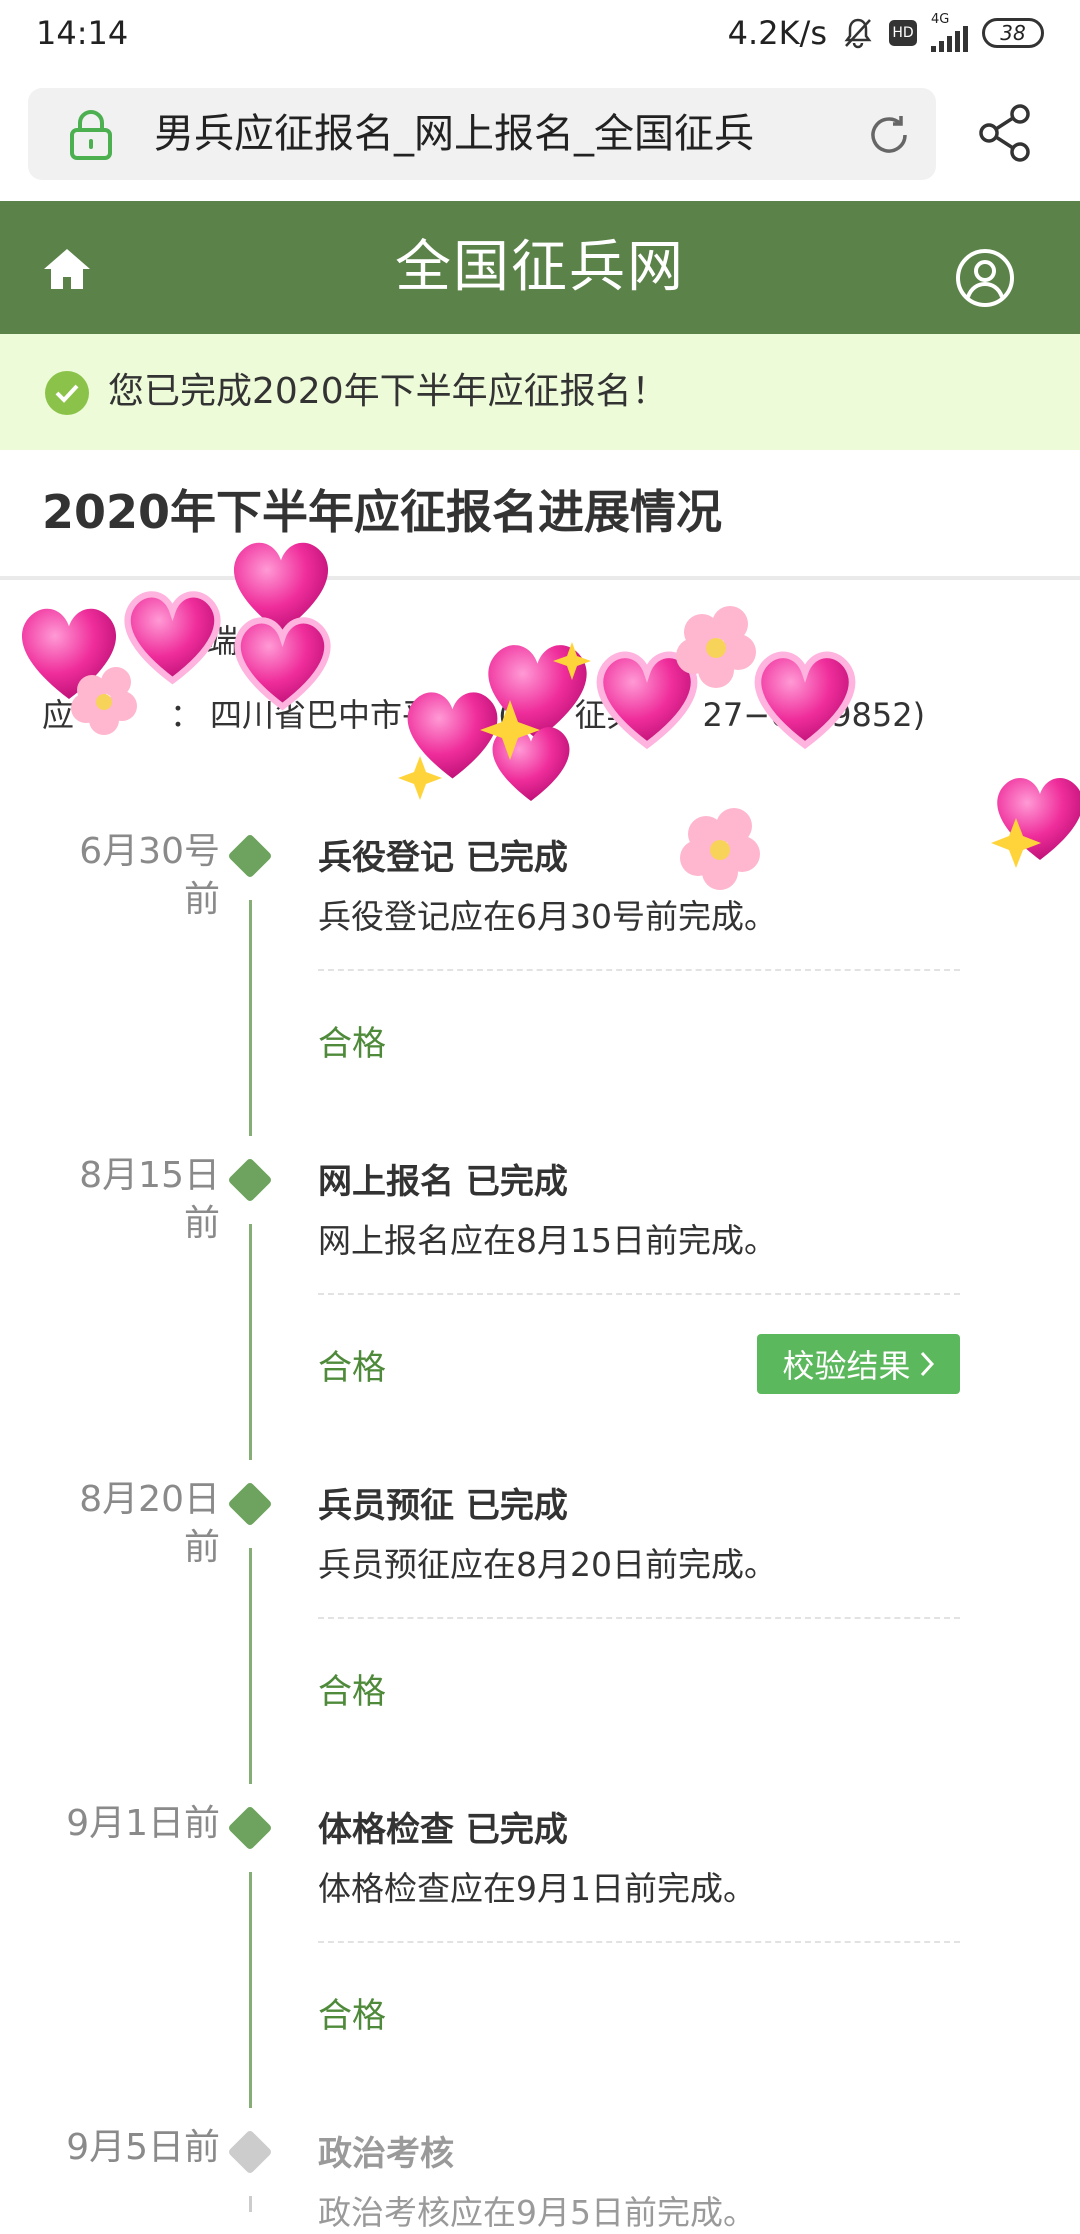 This screenshot has height=2234, width=1080. I want to click on address-bar: 男兵应征报名_网上报名_全国征兵, so click(482, 134).